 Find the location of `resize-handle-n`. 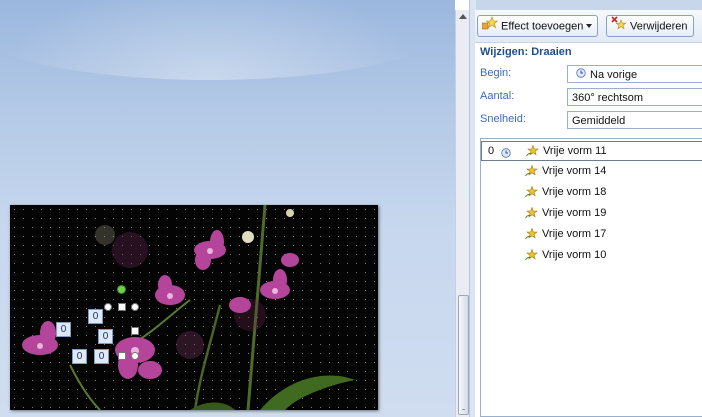

resize-handle-n is located at coordinates (122, 307).